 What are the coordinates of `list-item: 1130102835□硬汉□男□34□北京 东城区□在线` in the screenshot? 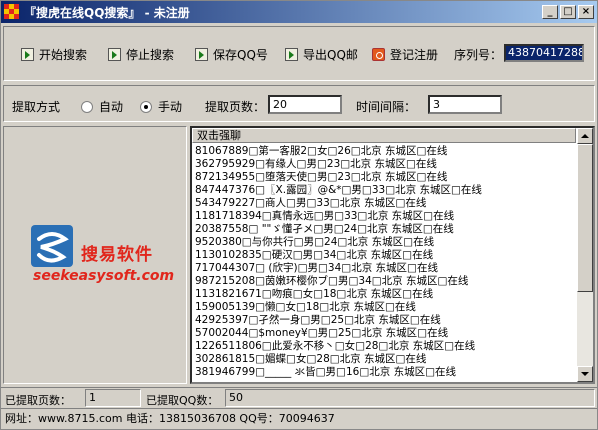 It's located at (385, 255).